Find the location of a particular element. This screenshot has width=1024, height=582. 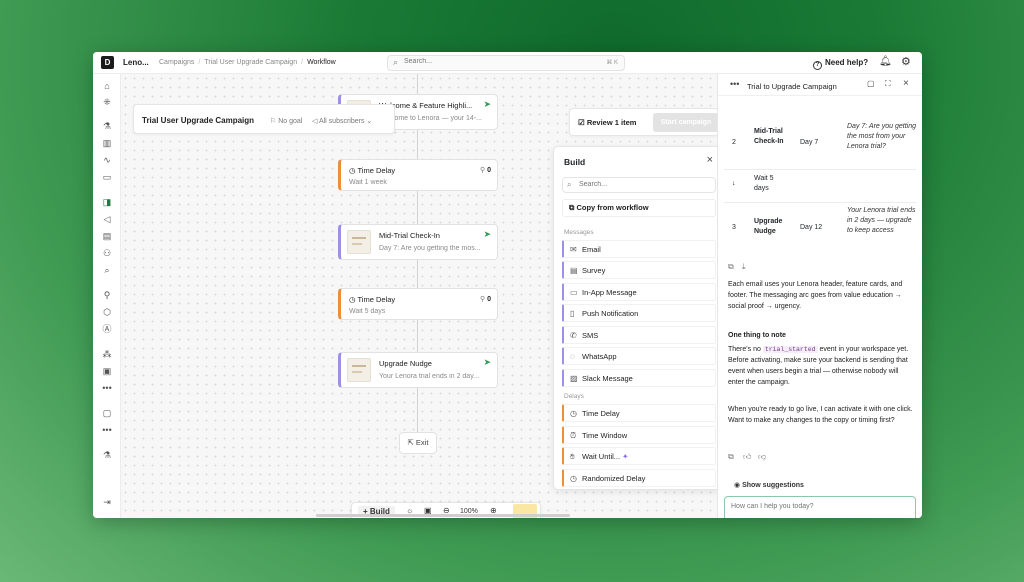

show-suggestions-button: ◉ Show suggestions is located at coordinates (769, 485).